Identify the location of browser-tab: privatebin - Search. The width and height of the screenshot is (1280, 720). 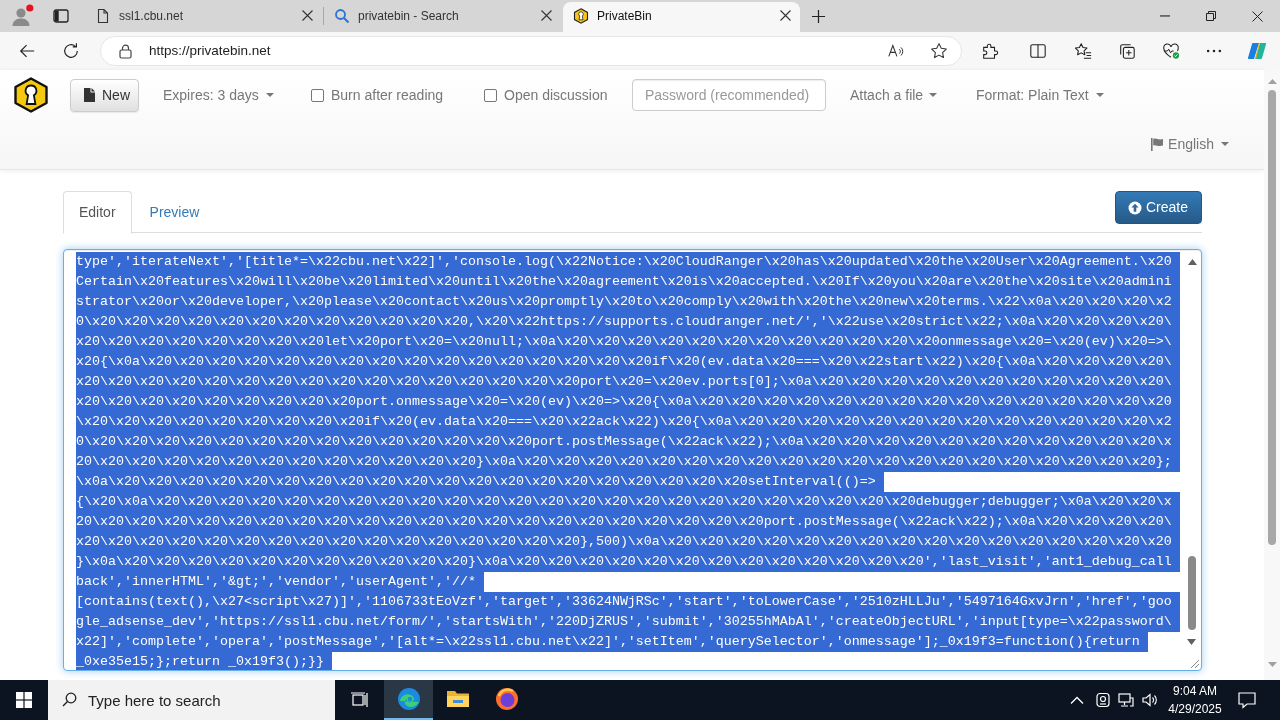
(442, 17).